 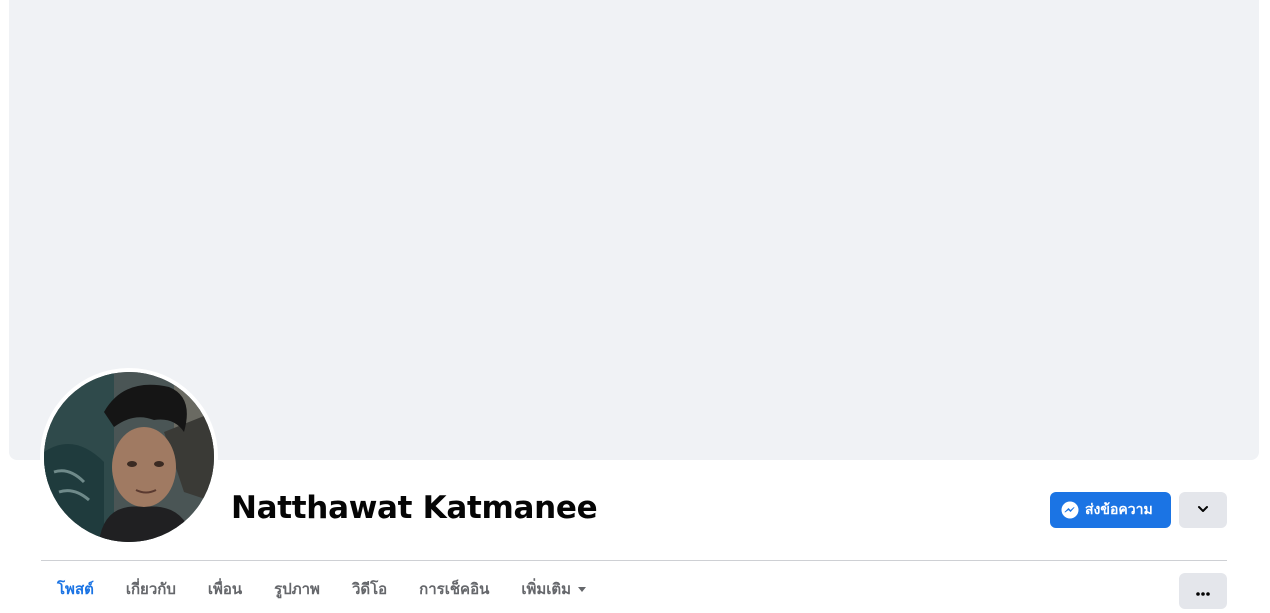 What do you see at coordinates (546, 589) in the screenshot?
I see `tab-label: เพิ่มเติม` at bounding box center [546, 589].